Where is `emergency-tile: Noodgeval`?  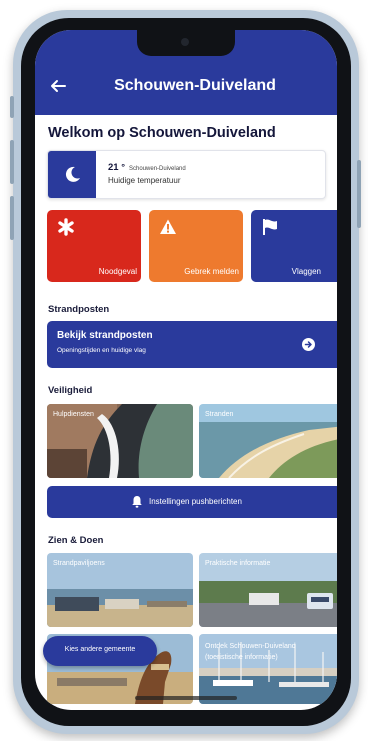
emergency-tile: Noodgeval is located at coordinates (94, 246).